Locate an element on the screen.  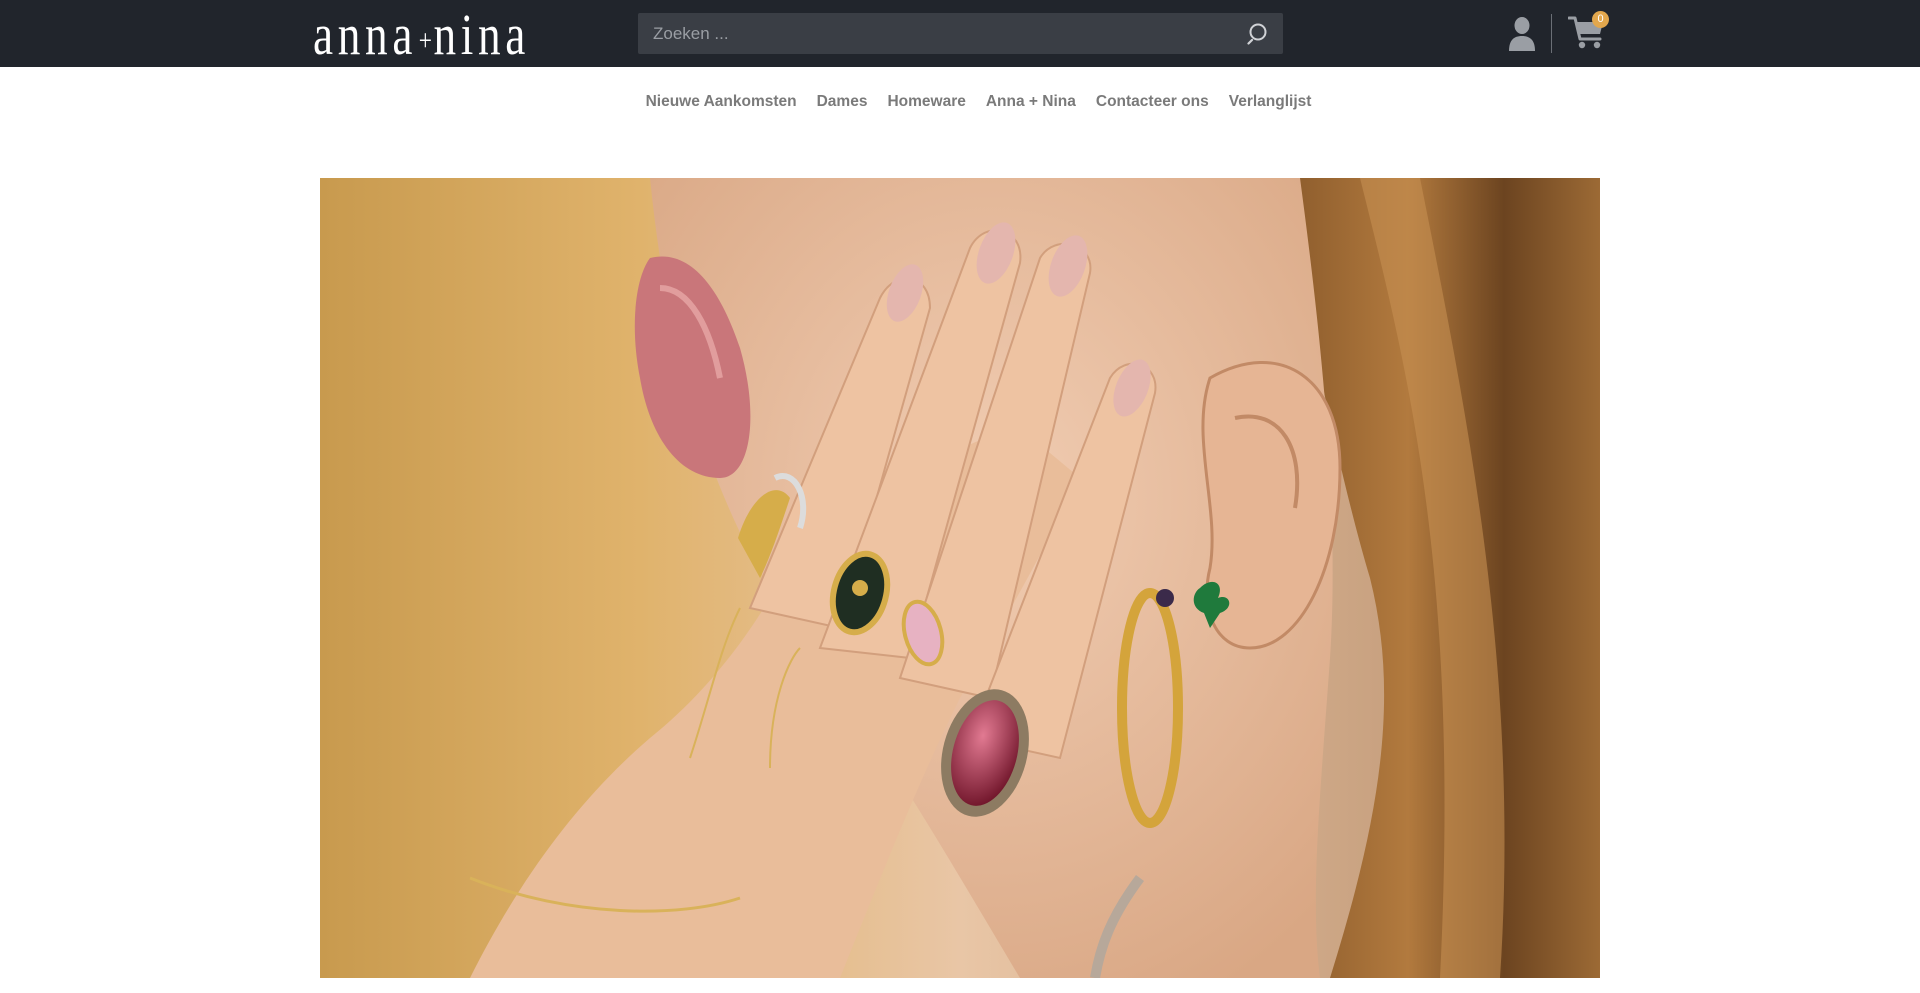
cart-count-badge: 0 is located at coordinates (1600, 19).